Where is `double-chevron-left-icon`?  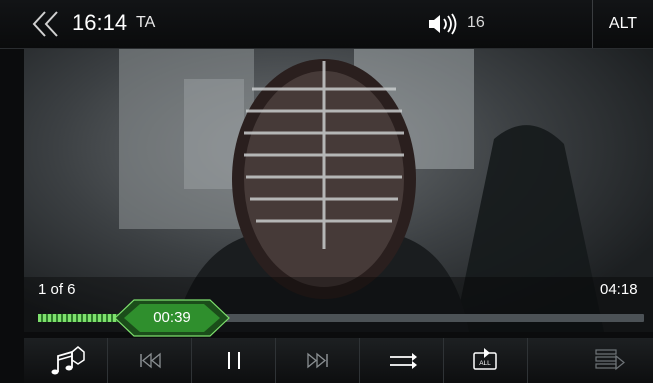
double-chevron-left-icon is located at coordinates (45, 24).